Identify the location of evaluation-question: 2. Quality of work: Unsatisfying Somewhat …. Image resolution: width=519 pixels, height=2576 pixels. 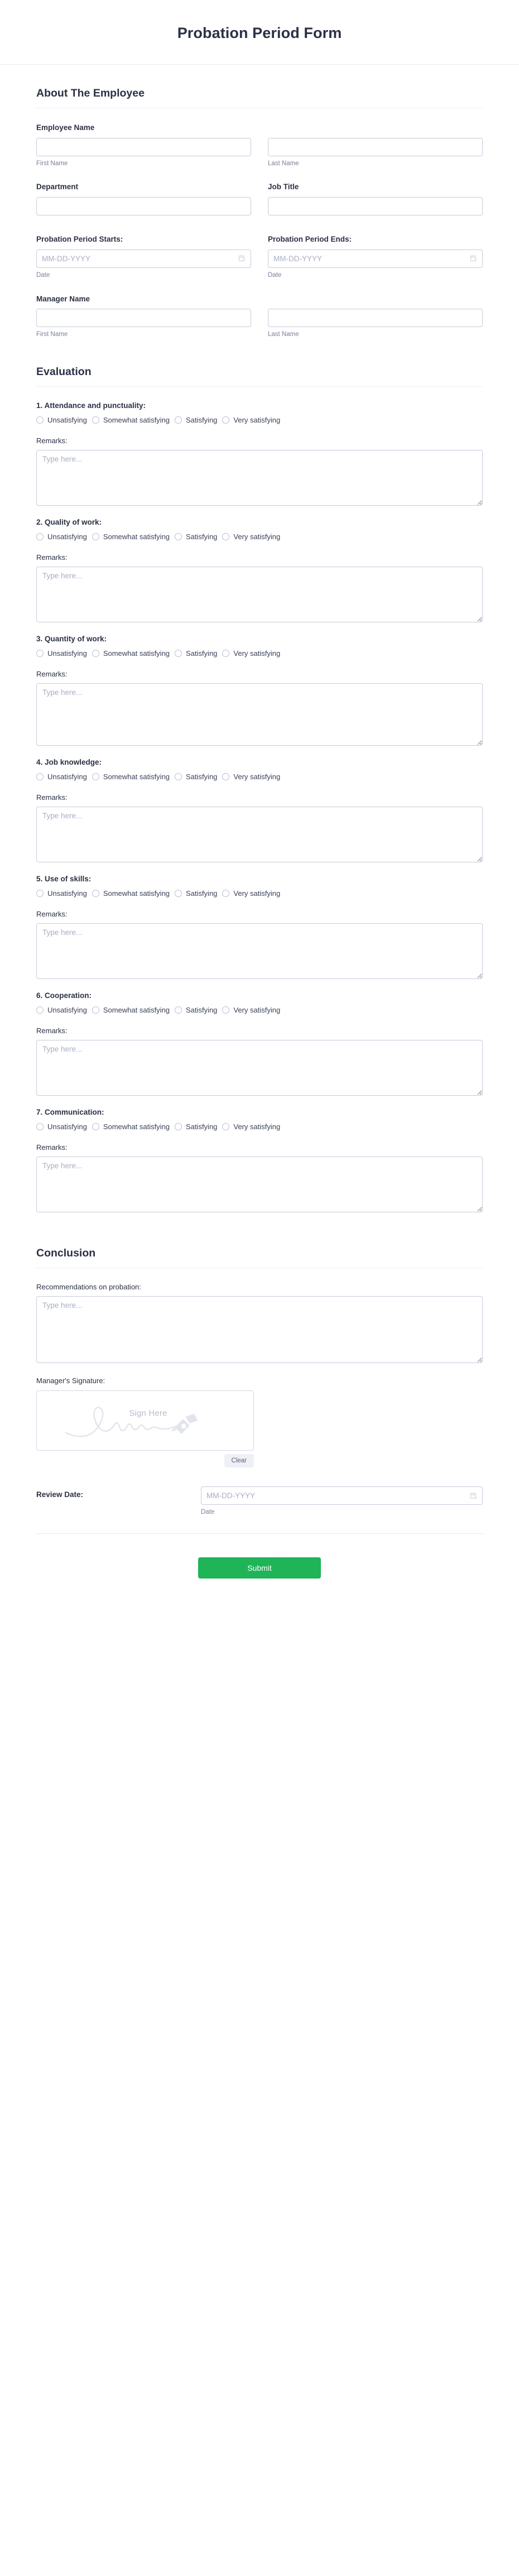
(259, 570).